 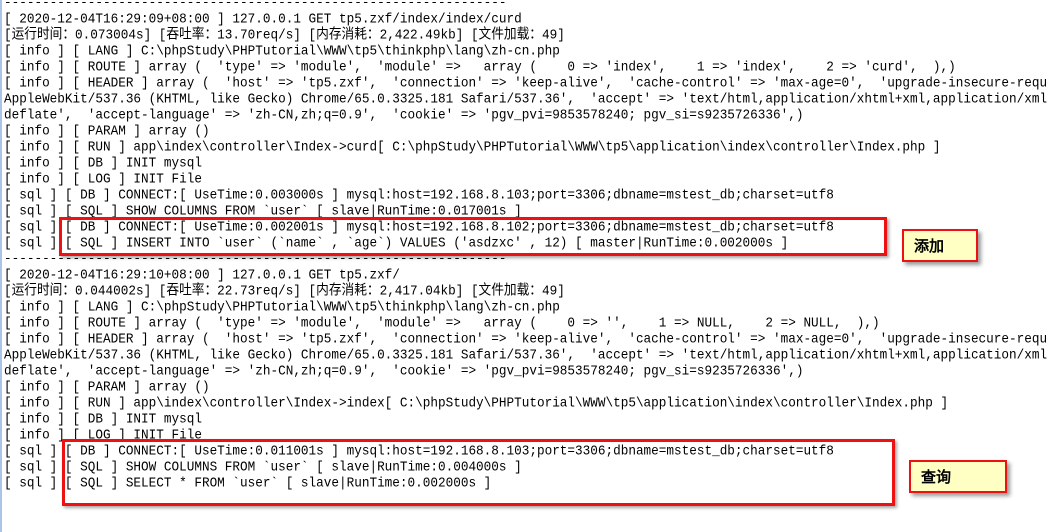 I want to click on window-edge, so click(x=1, y=266).